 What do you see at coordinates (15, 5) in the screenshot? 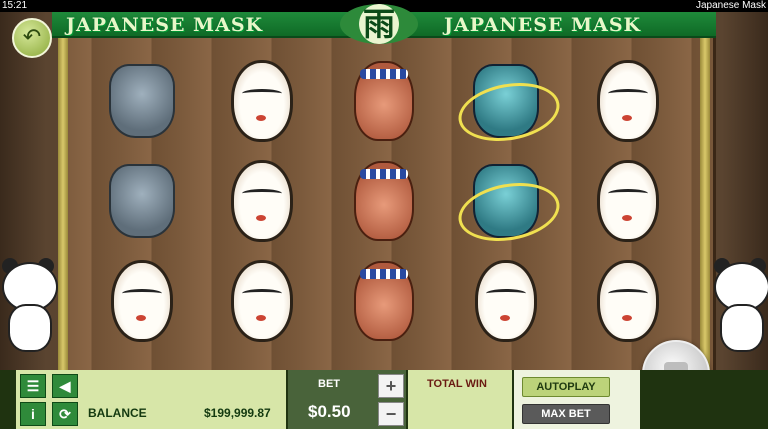
I see `status-time: 15:21` at bounding box center [15, 5].